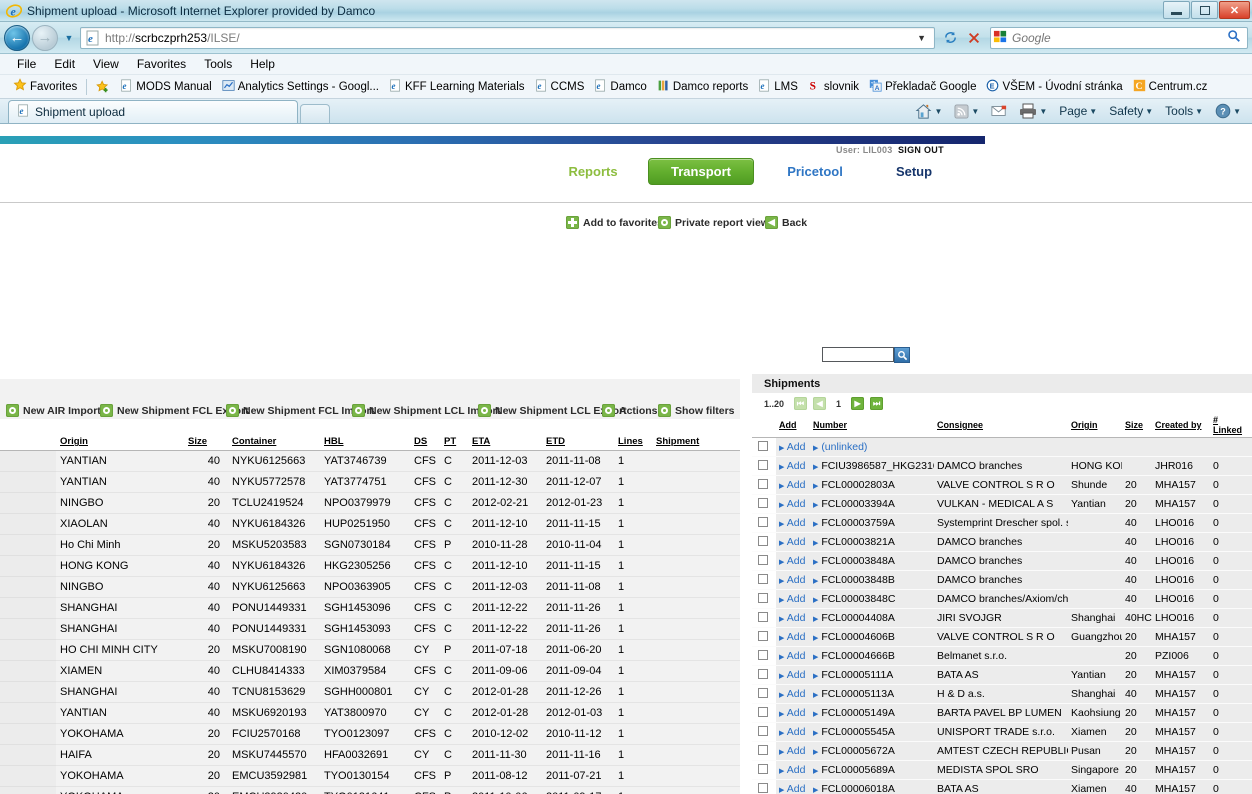 The width and height of the screenshot is (1252, 794). I want to click on favorite-mods-manual: e MODS Manual, so click(165, 86).